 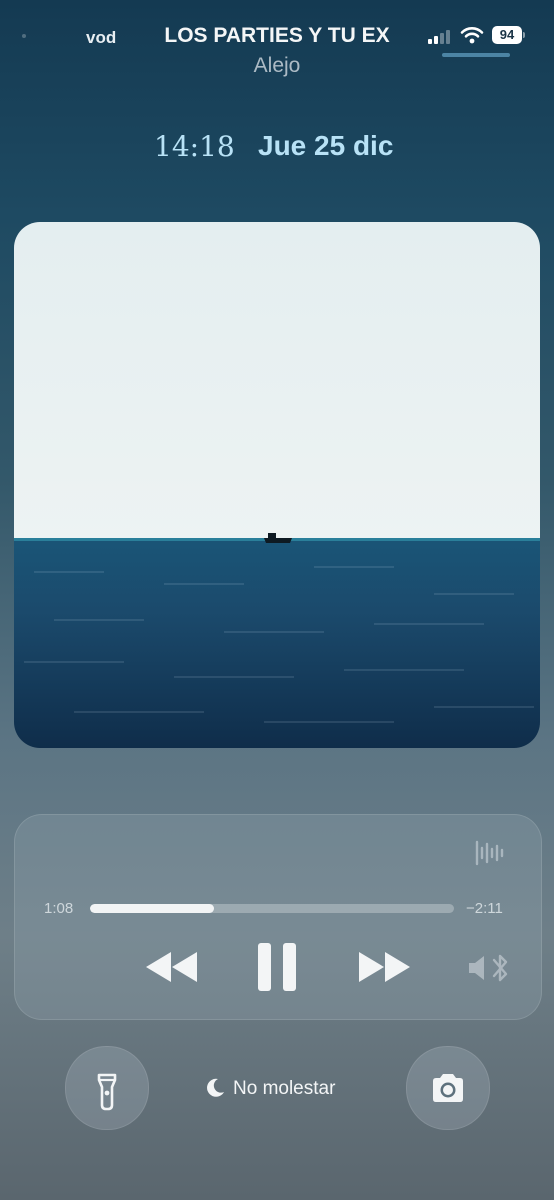 I want to click on remaining-time: −2:11, so click(x=484, y=908).